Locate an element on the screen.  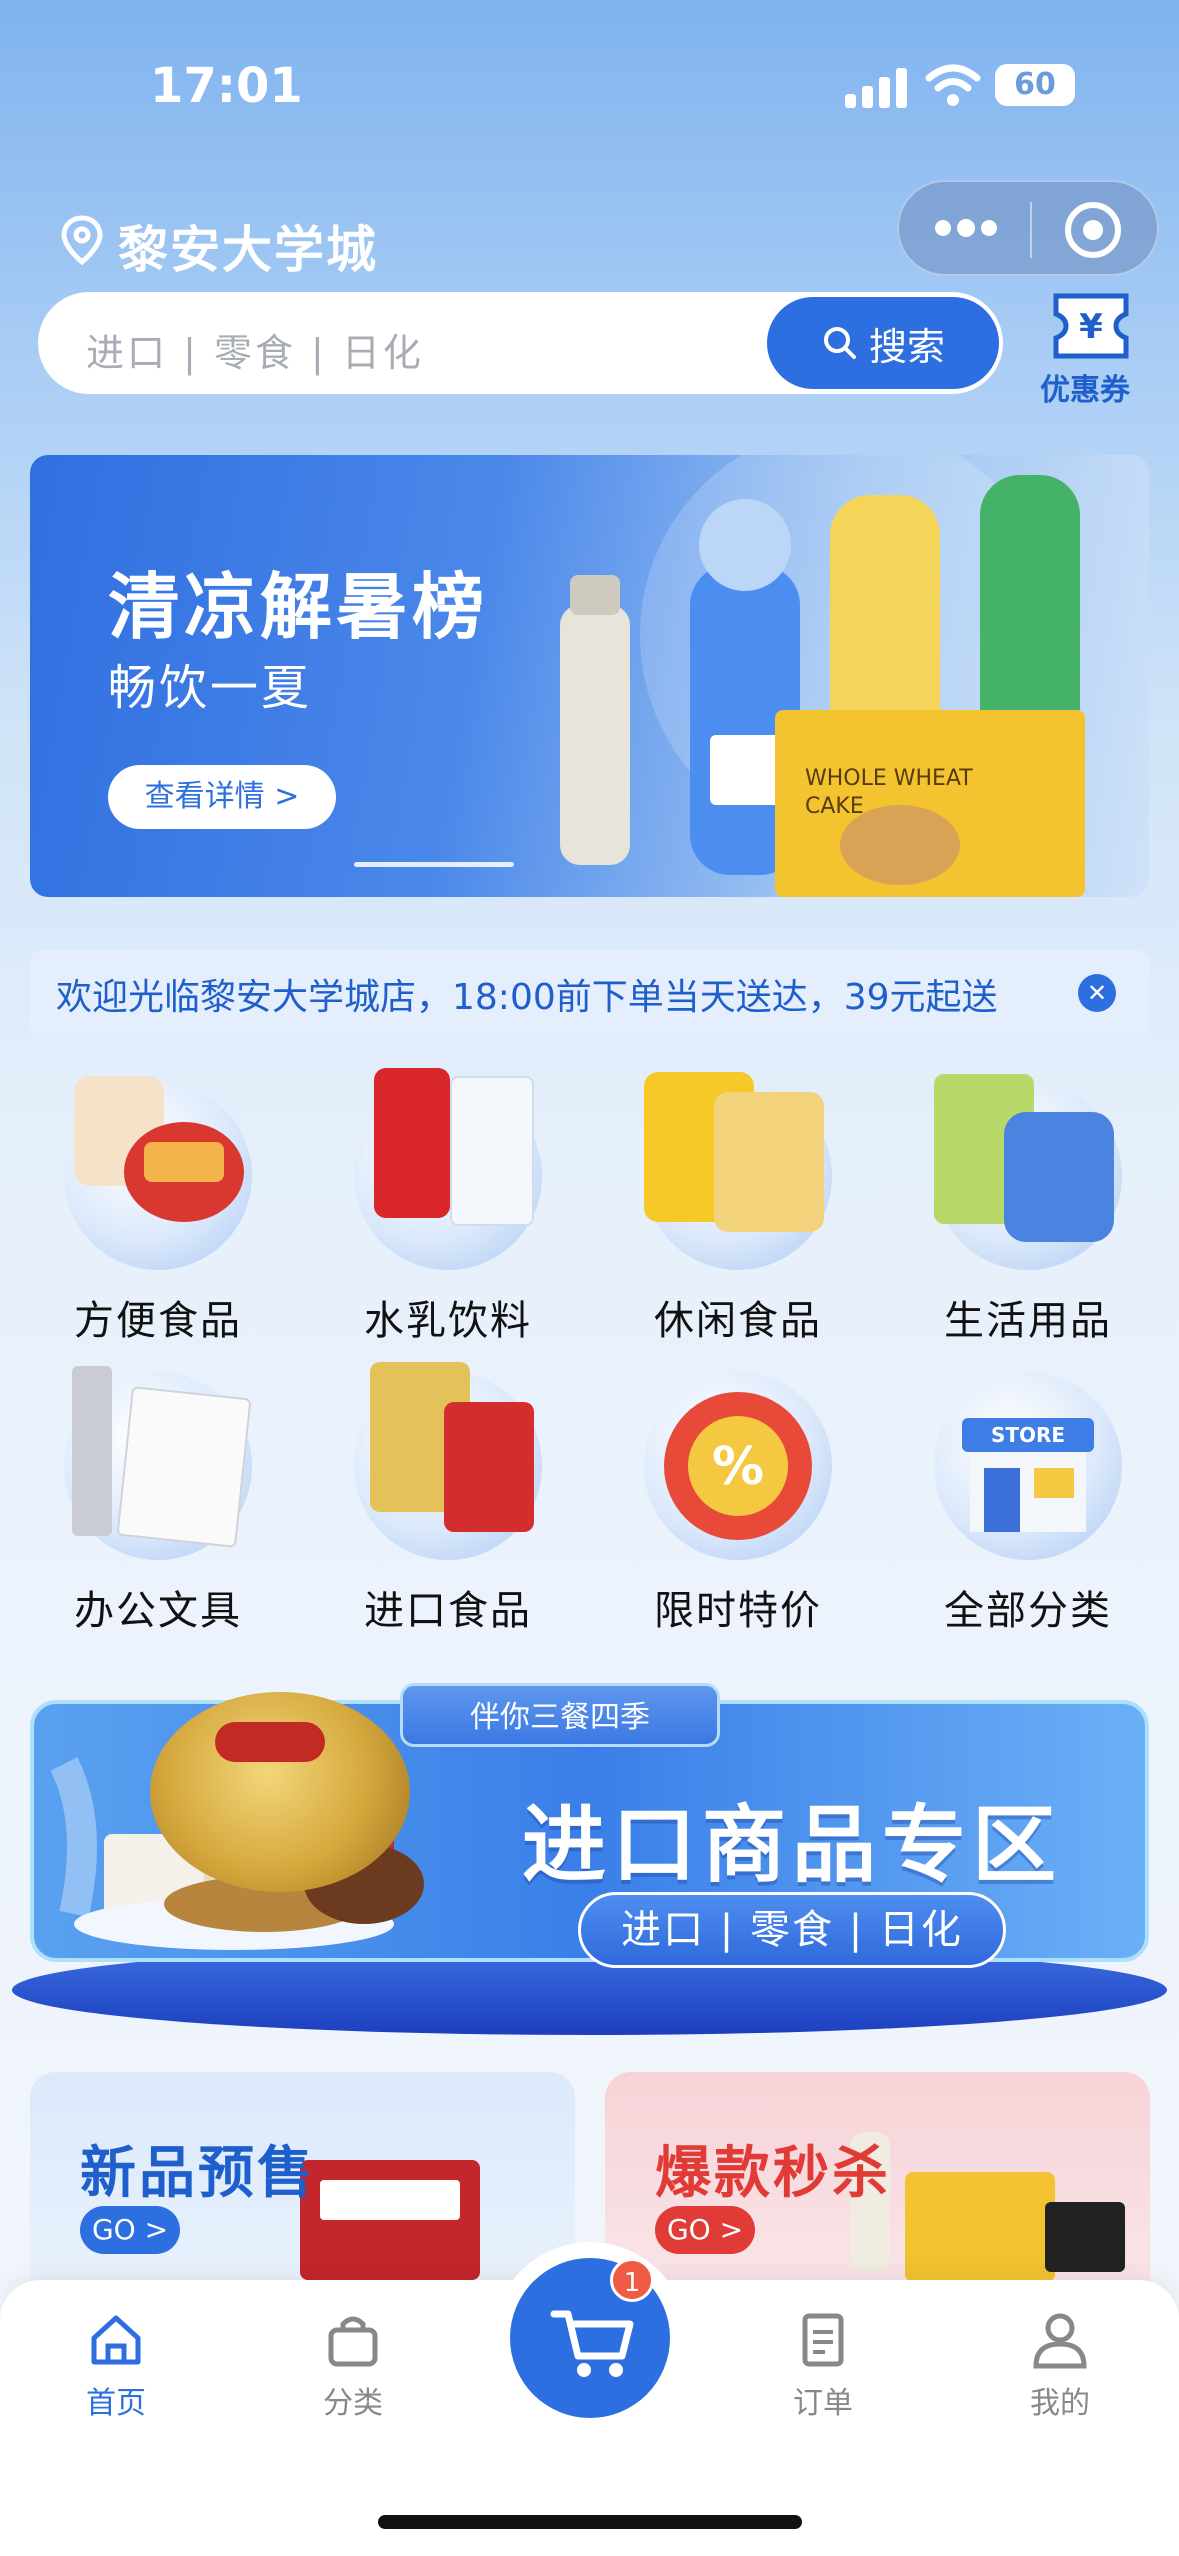
notice-text: 欢迎光临黎安大学城店，18:00前下单当天送达，39元起送 is located at coordinates (527, 997).